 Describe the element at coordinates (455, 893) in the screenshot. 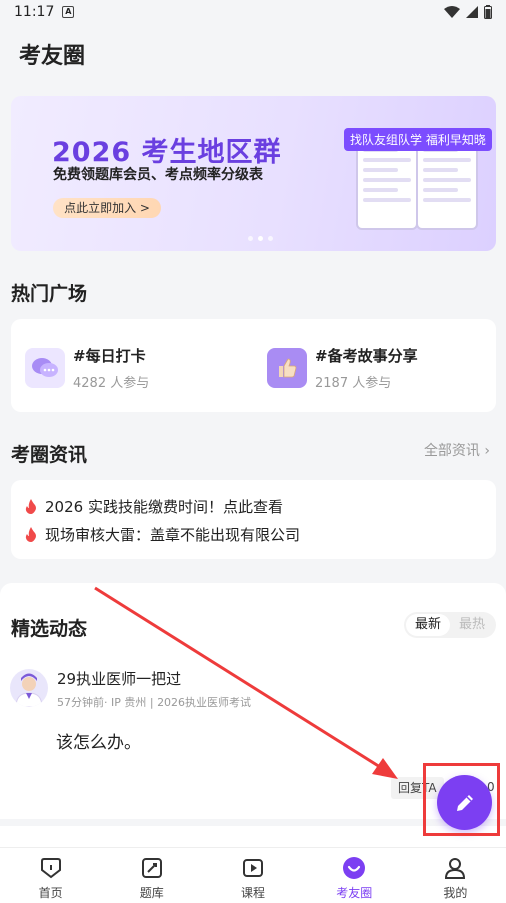

I see `tab-label: 我的` at that location.